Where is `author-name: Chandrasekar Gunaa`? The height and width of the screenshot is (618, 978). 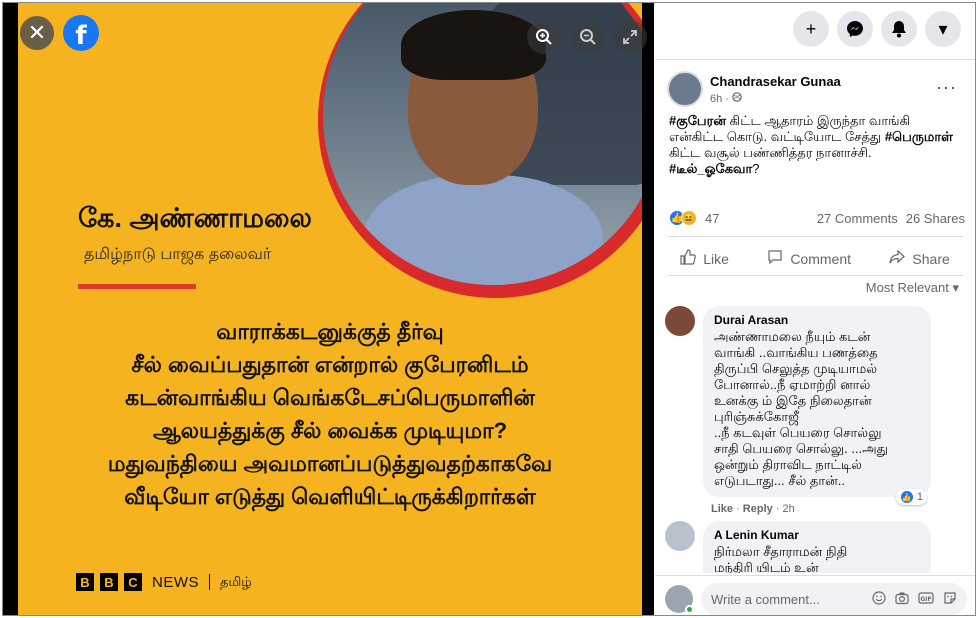 author-name: Chandrasekar Gunaa is located at coordinates (775, 81).